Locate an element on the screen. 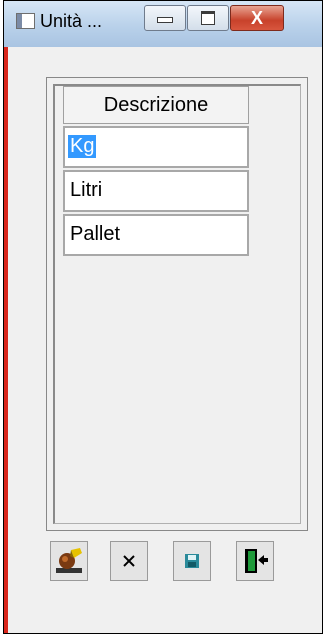 The image size is (325, 634). grid-cell: Pallet is located at coordinates (95, 234).